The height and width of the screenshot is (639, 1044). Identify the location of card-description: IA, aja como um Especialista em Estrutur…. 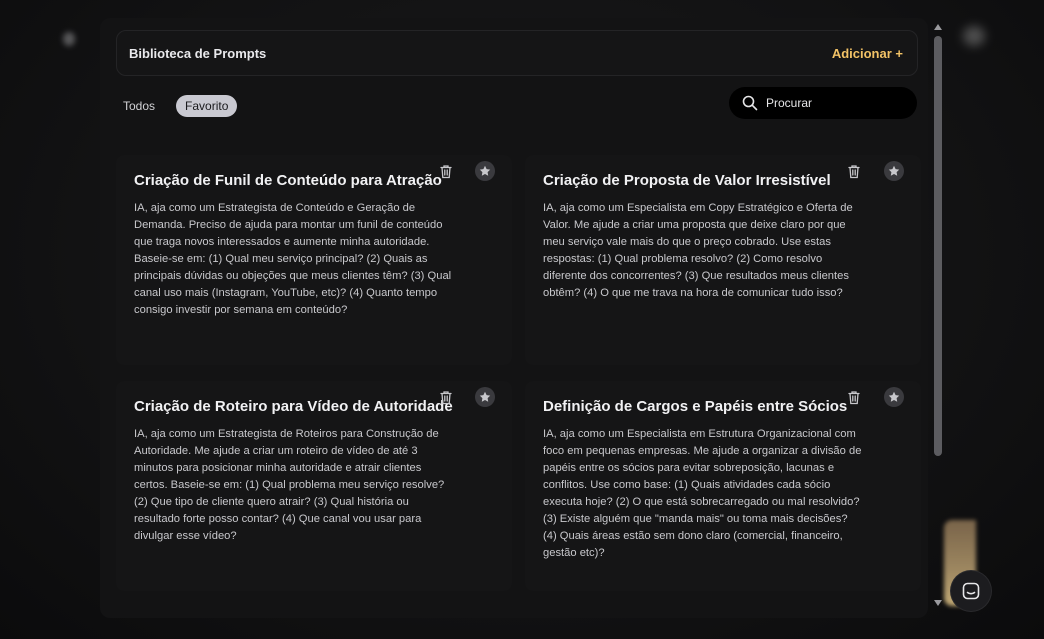
(702, 493).